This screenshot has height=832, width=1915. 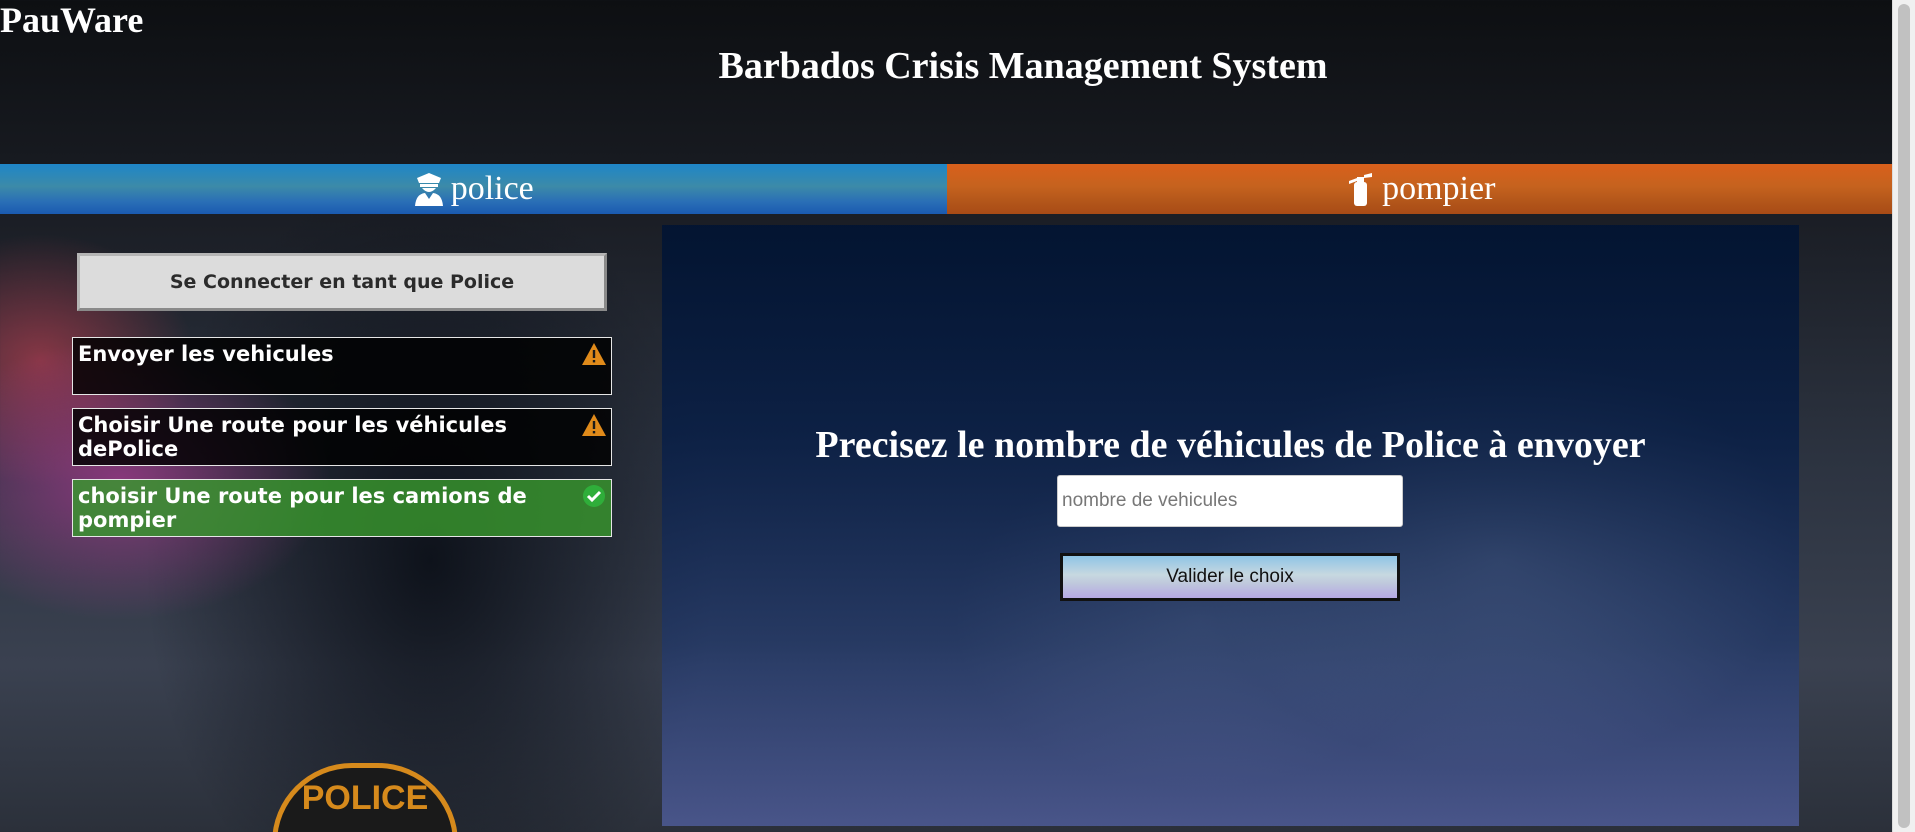 I want to click on police-officer-icon, so click(x=428, y=189).